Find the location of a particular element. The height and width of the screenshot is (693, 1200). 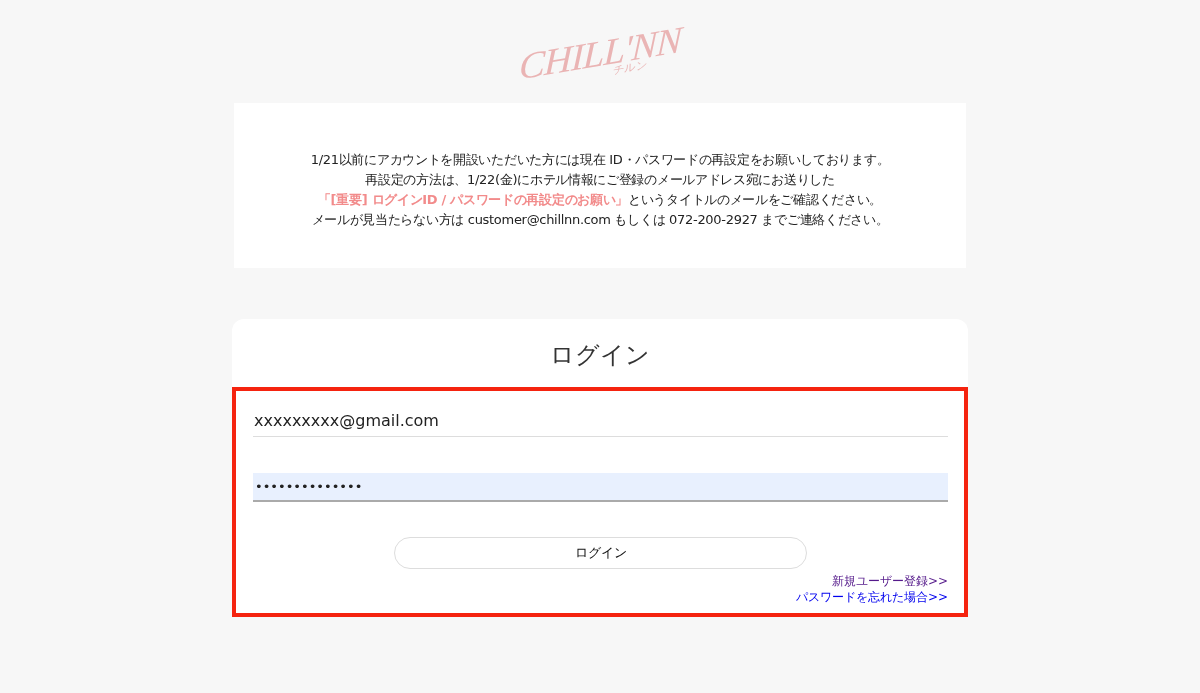

password-field: •••••••••••••• is located at coordinates (600, 487).